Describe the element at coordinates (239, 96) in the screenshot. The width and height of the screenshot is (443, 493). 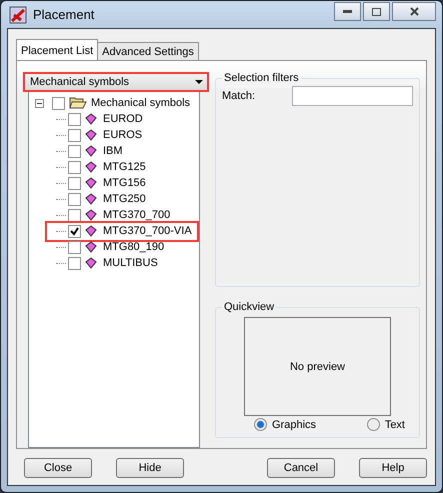
I see `match-label: Match:` at that location.